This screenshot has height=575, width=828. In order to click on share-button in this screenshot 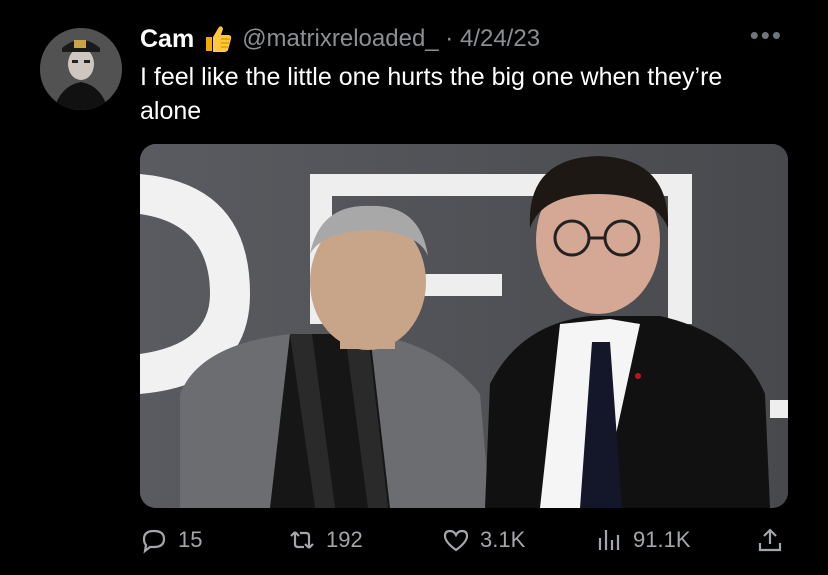, I will do `click(770, 540)`.